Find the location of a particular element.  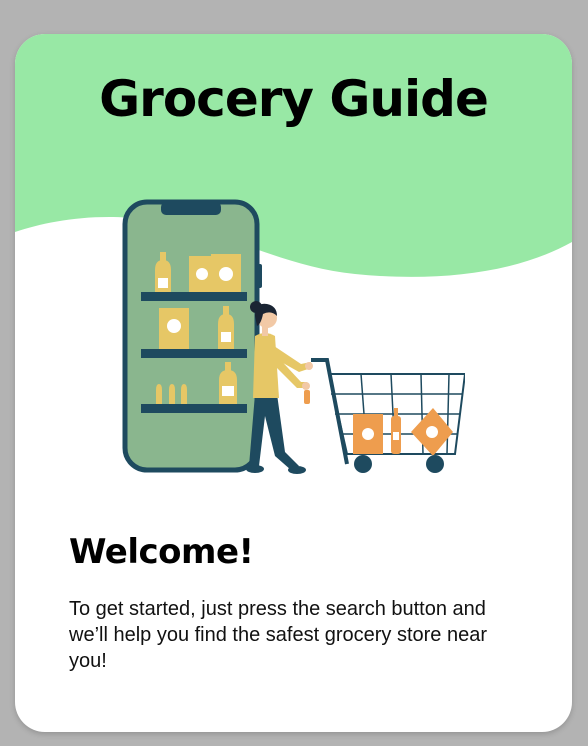

snack-bag-icon is located at coordinates (215, 273).